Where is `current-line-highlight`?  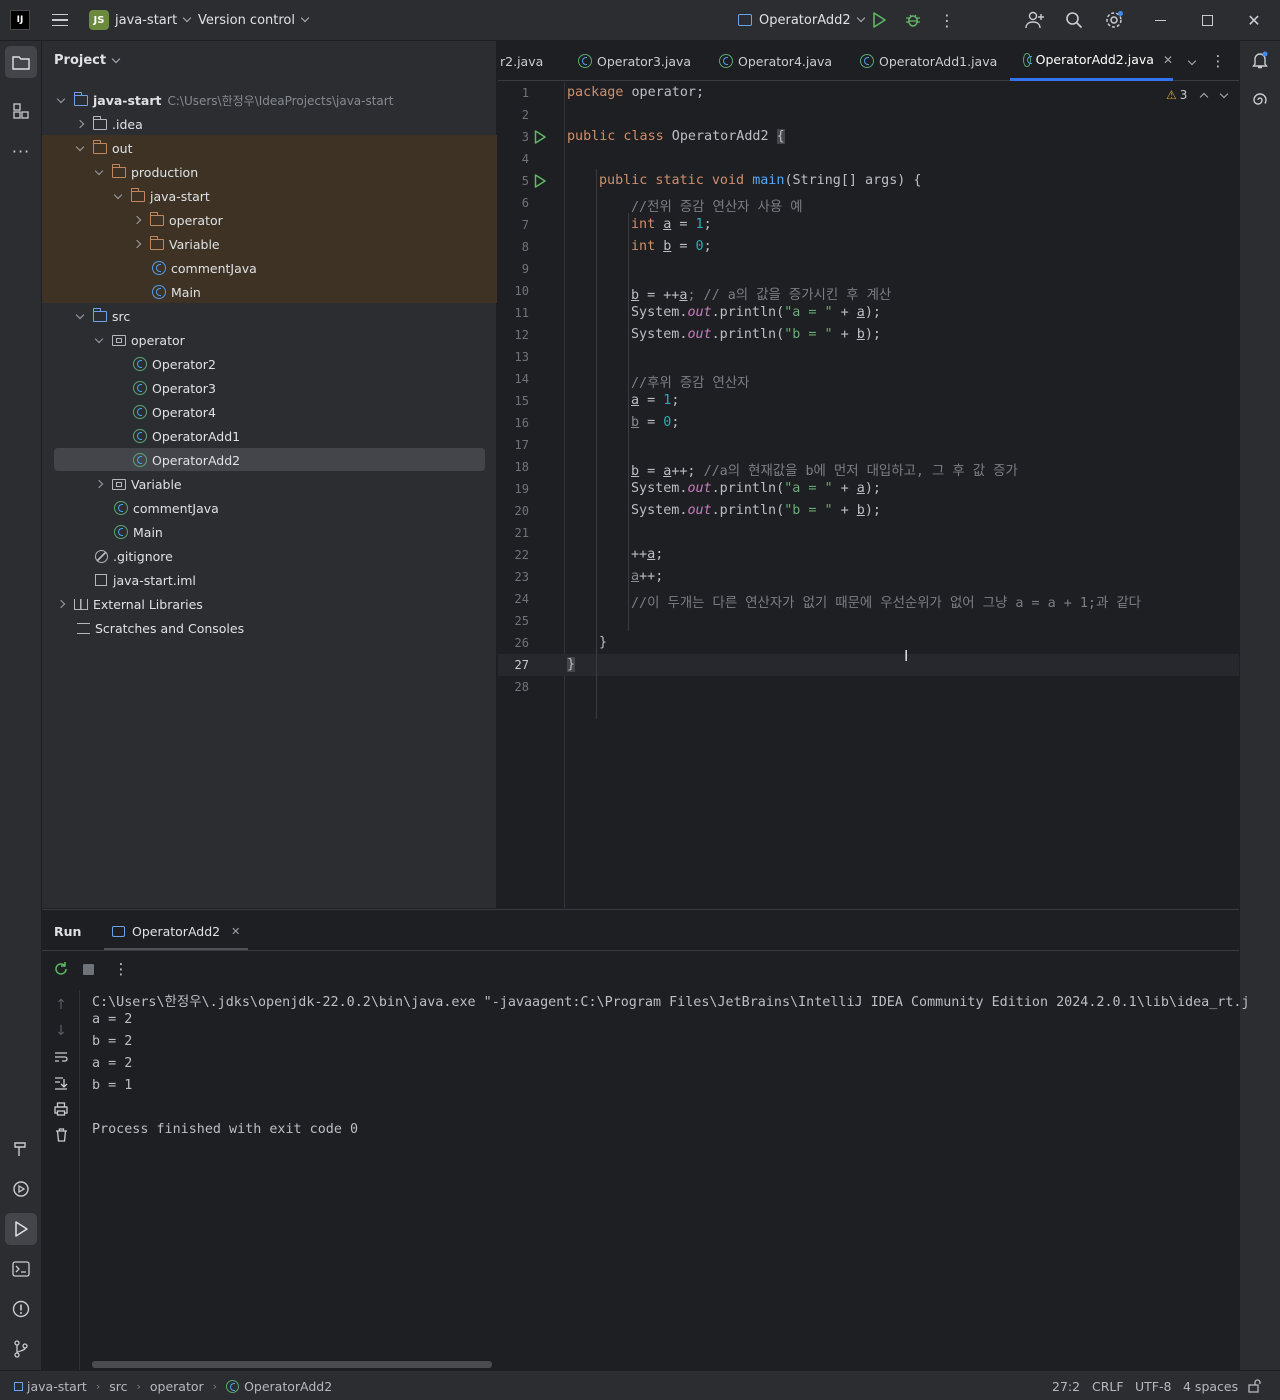 current-line-highlight is located at coordinates (868, 665).